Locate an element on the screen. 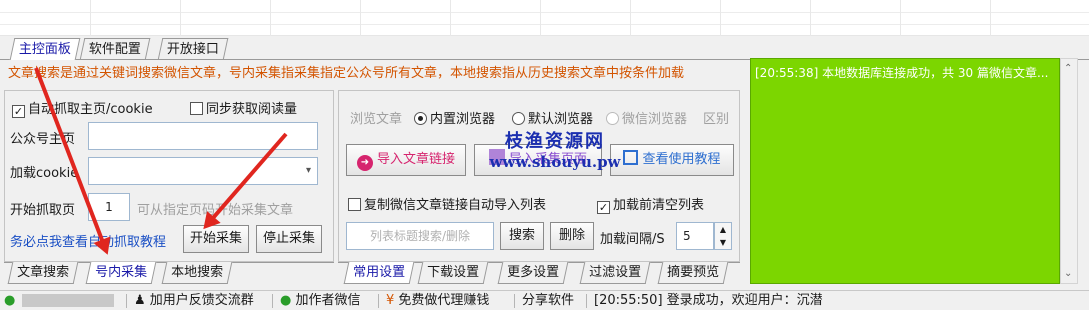 The width and height of the screenshot is (1089, 310). tab-software-config: 软件配置 is located at coordinates (115, 49).